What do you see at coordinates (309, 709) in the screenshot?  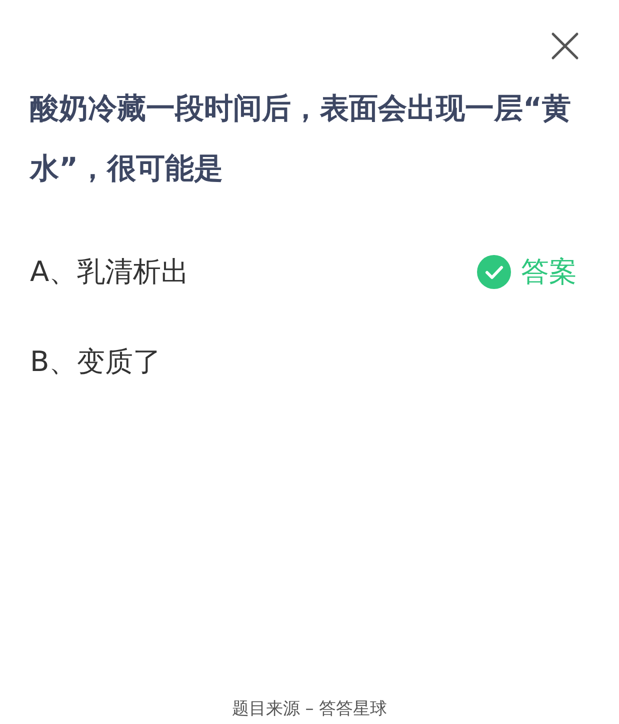 I see `source-text: 题目来源 – 答答星球` at bounding box center [309, 709].